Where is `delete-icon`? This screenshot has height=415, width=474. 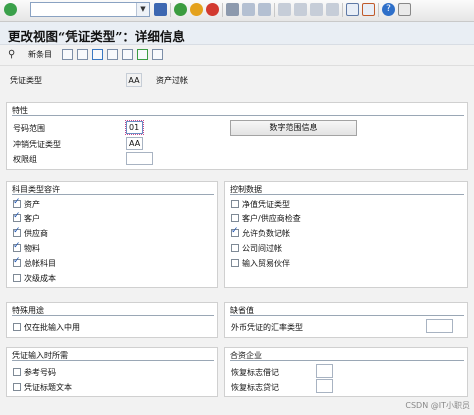
delete-icon is located at coordinates (82, 54).